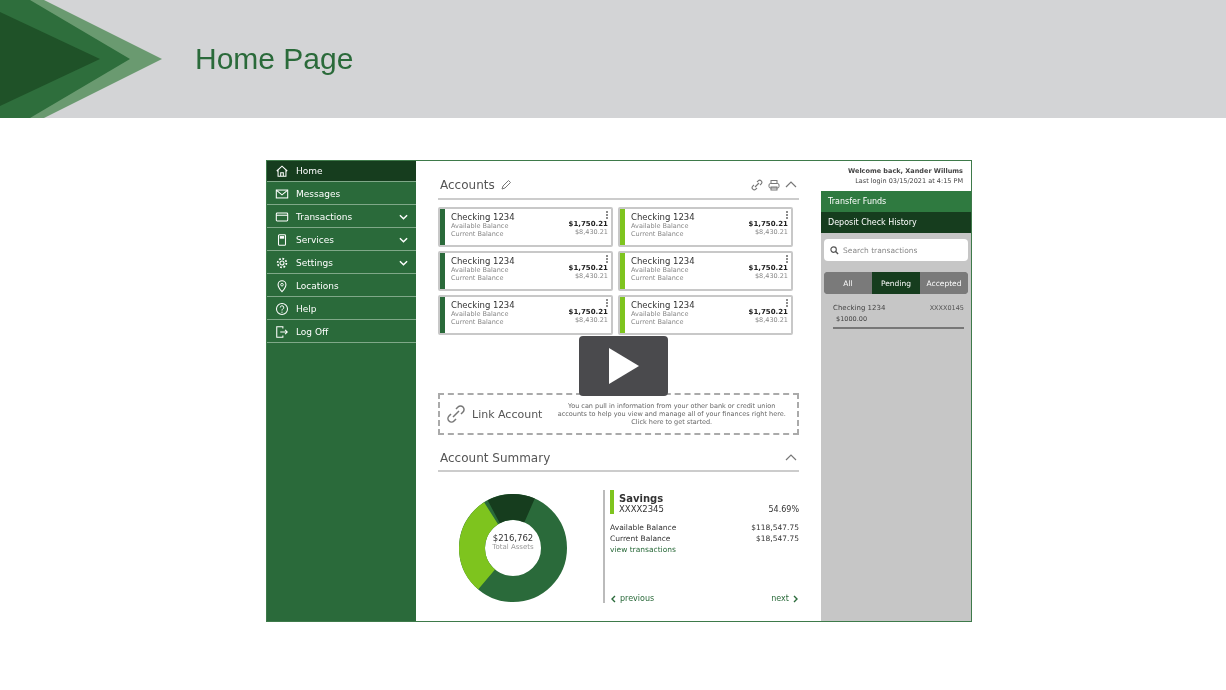  I want to click on calculator-icon, so click(282, 240).